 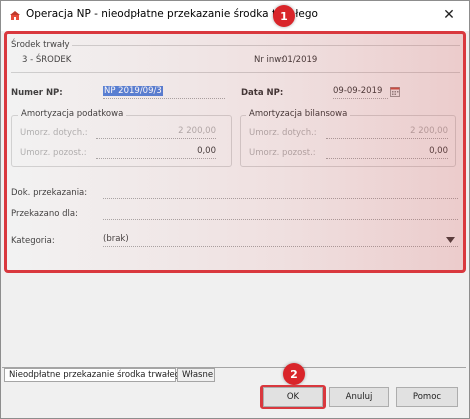 What do you see at coordinates (37, 93) in the screenshot?
I see `numer-np-label: Numer NP:` at bounding box center [37, 93].